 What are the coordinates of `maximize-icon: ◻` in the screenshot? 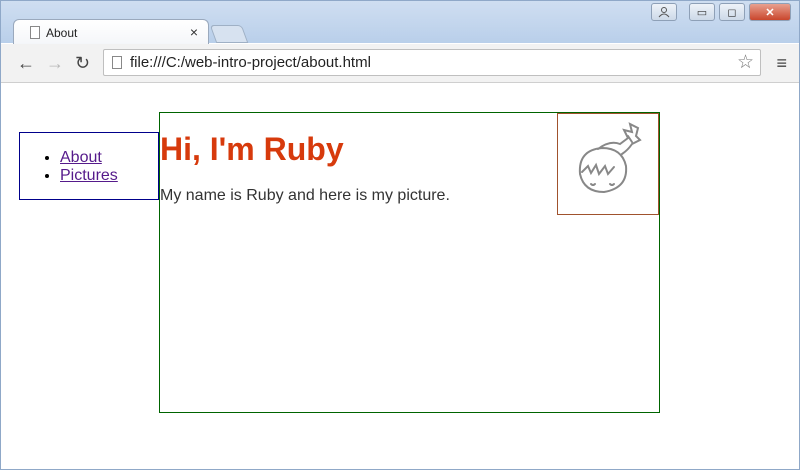 It's located at (732, 12).